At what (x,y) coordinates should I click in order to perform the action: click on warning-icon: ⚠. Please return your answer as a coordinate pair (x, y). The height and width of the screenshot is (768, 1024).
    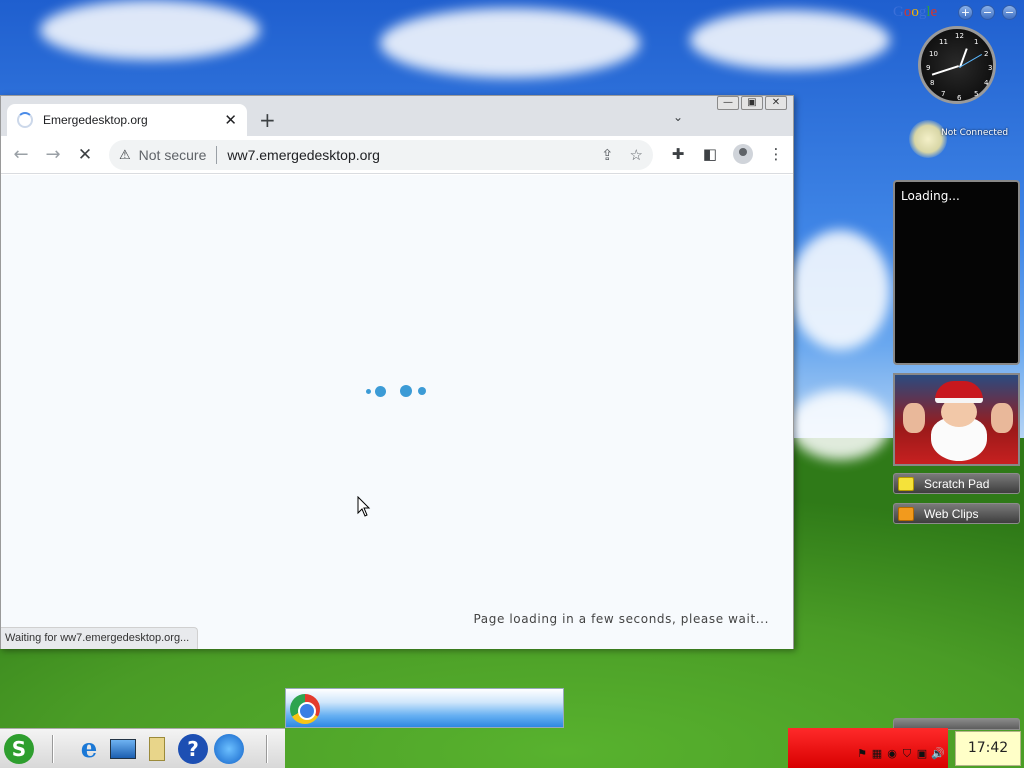
    Looking at the image, I should click on (125, 155).